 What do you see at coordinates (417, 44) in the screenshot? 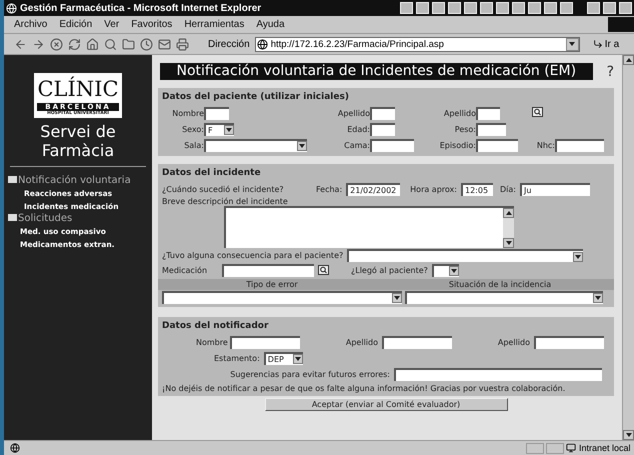
I see `address-field: http://172.16.2.23/Farmacia/Principal.asp` at bounding box center [417, 44].